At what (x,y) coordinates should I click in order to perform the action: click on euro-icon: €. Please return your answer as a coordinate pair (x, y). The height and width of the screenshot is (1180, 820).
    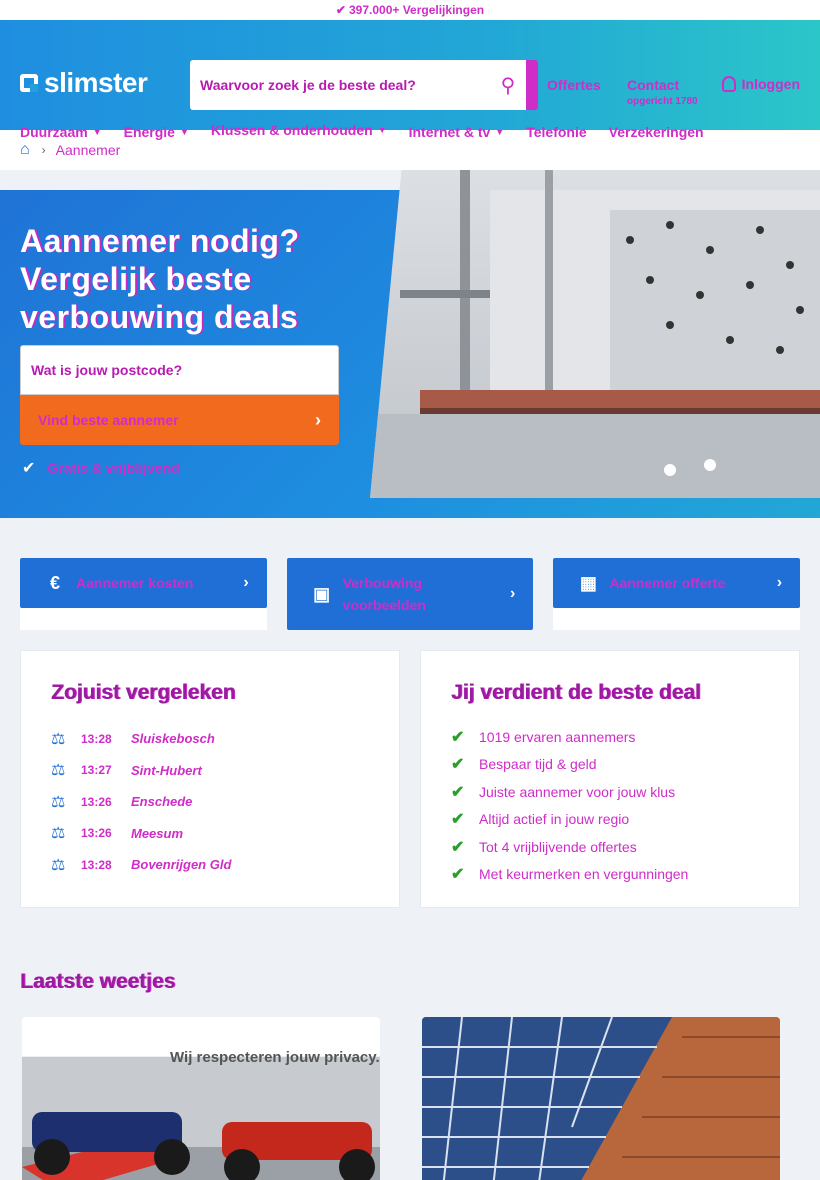
    Looking at the image, I should click on (54, 582).